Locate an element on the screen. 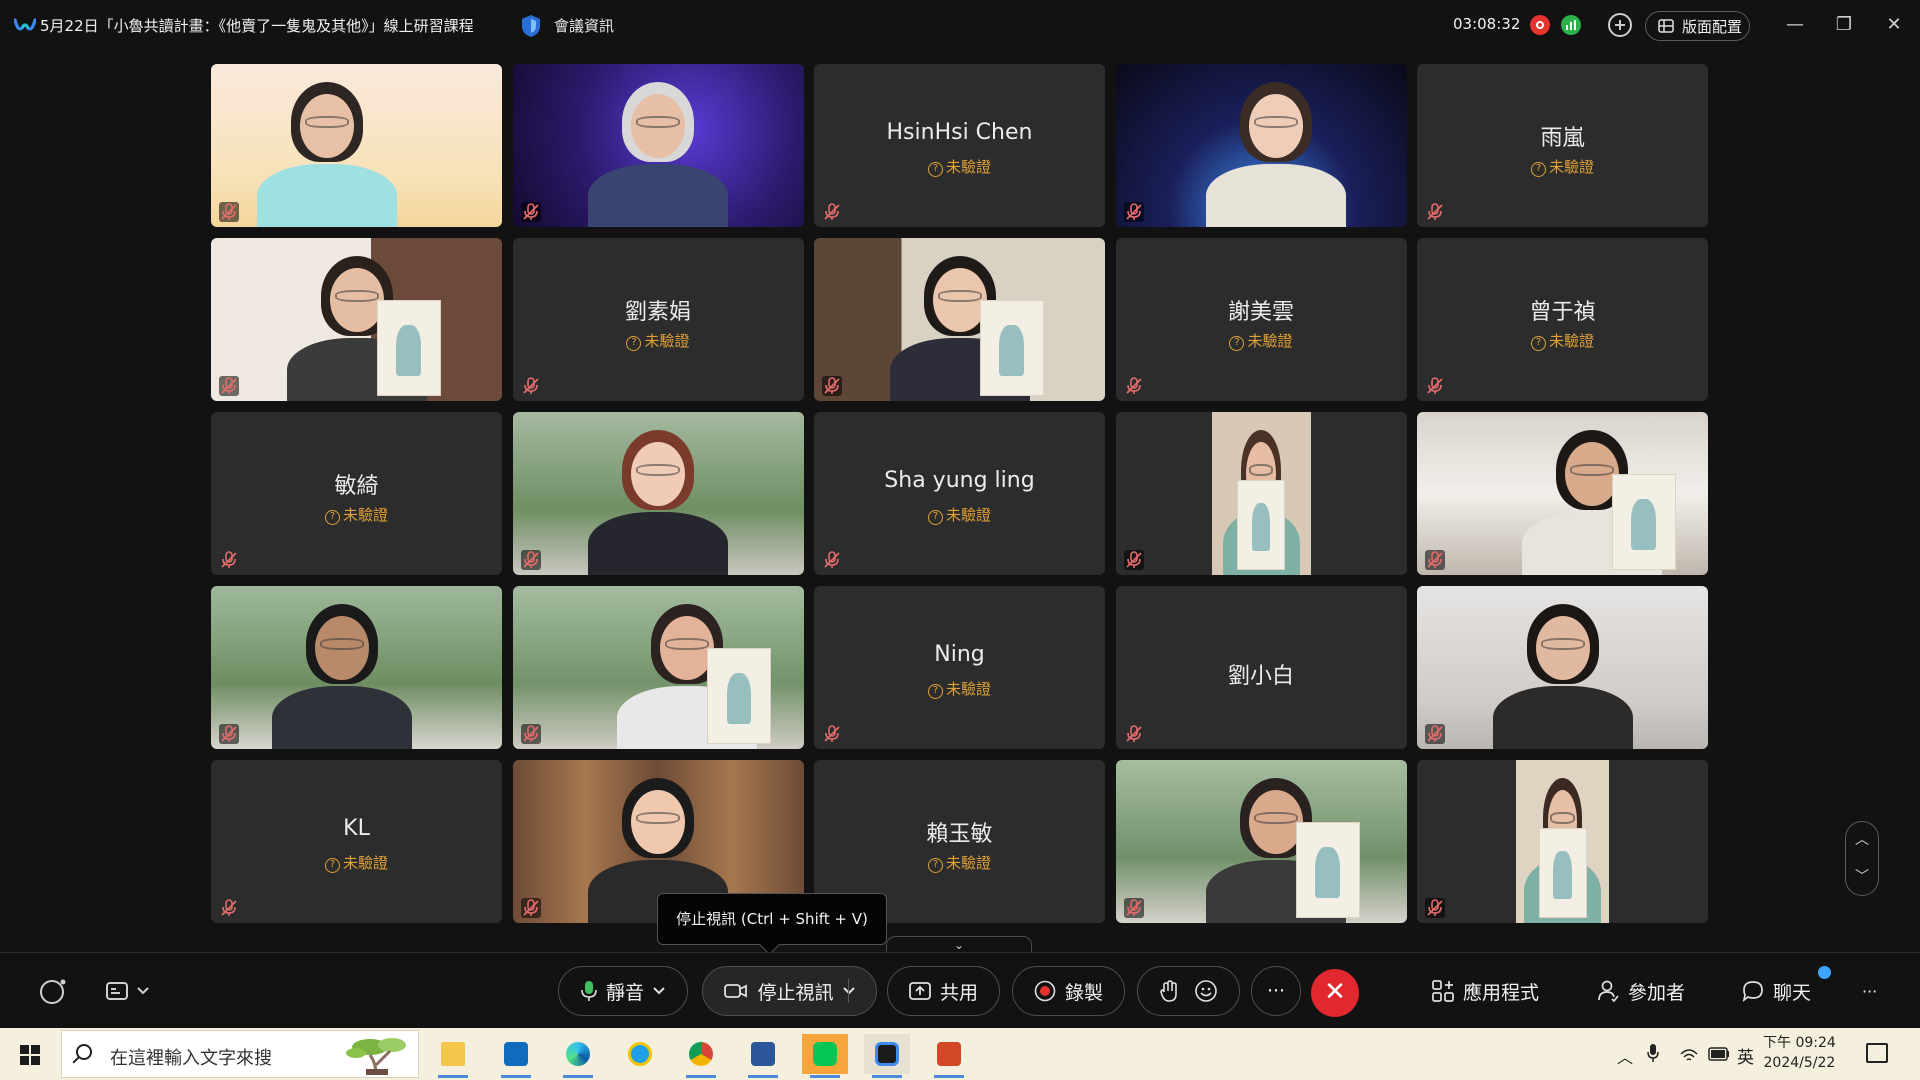  chat-label: 聊天 is located at coordinates (1792, 992).